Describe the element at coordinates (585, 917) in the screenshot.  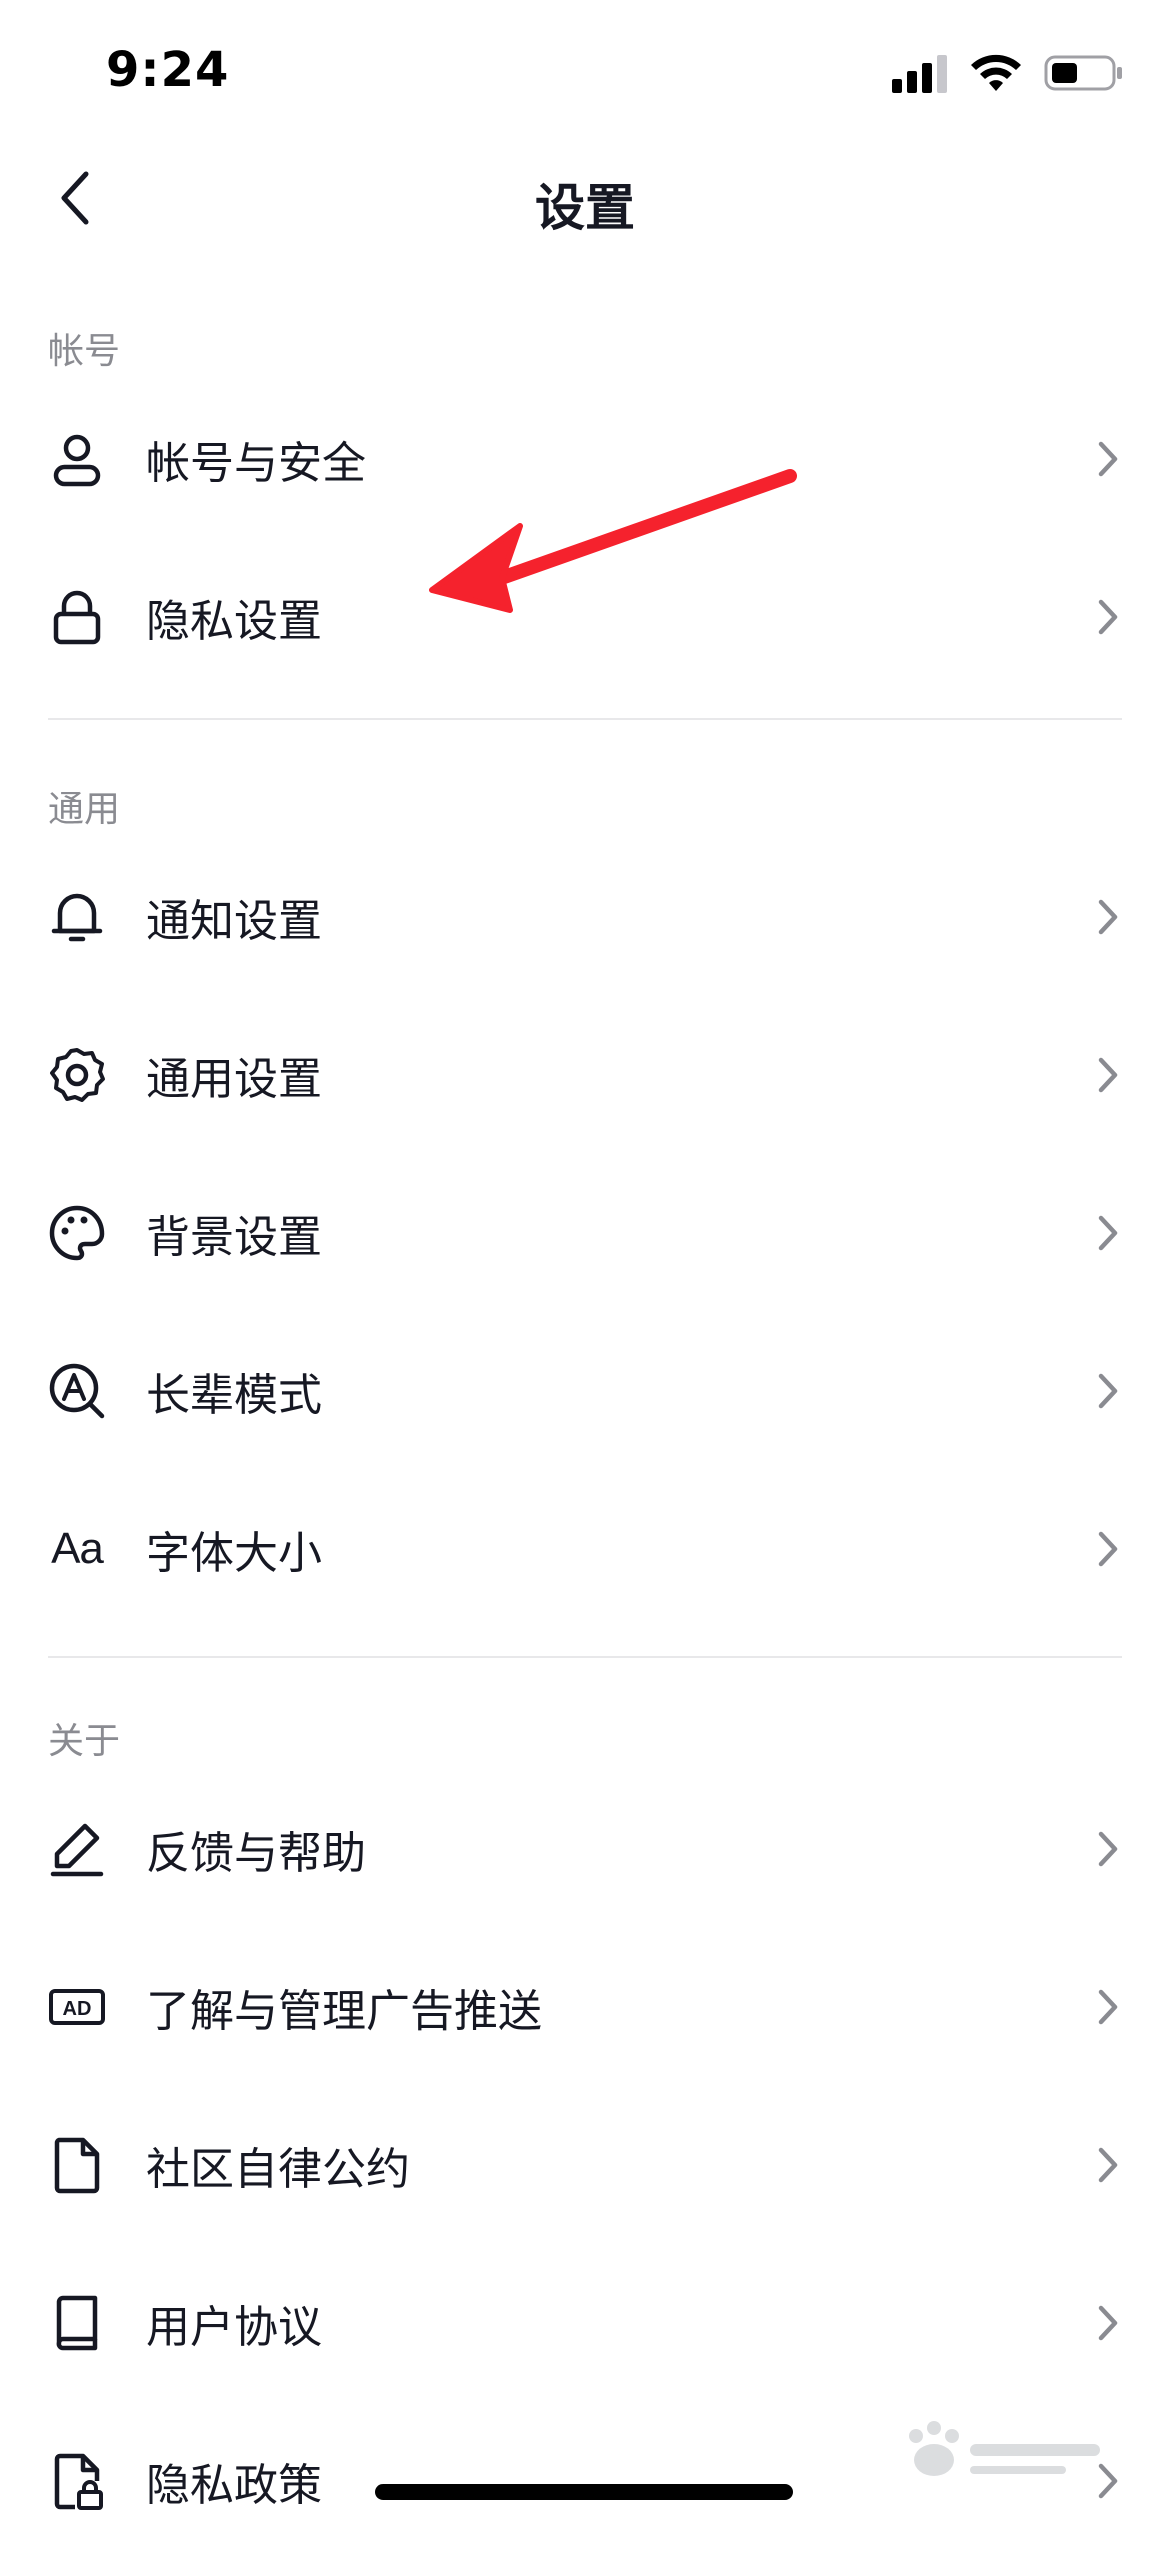
I see `settings-item-notifications: 通知设置` at that location.